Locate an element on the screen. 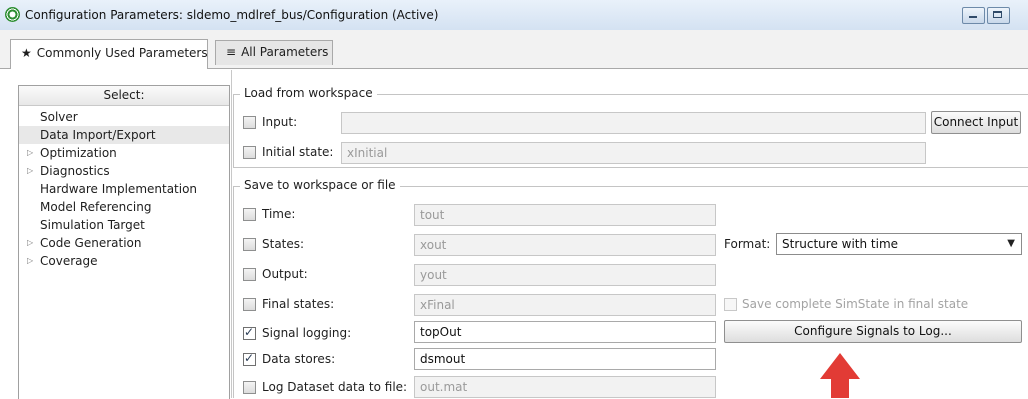  states-checkbox is located at coordinates (249, 244).